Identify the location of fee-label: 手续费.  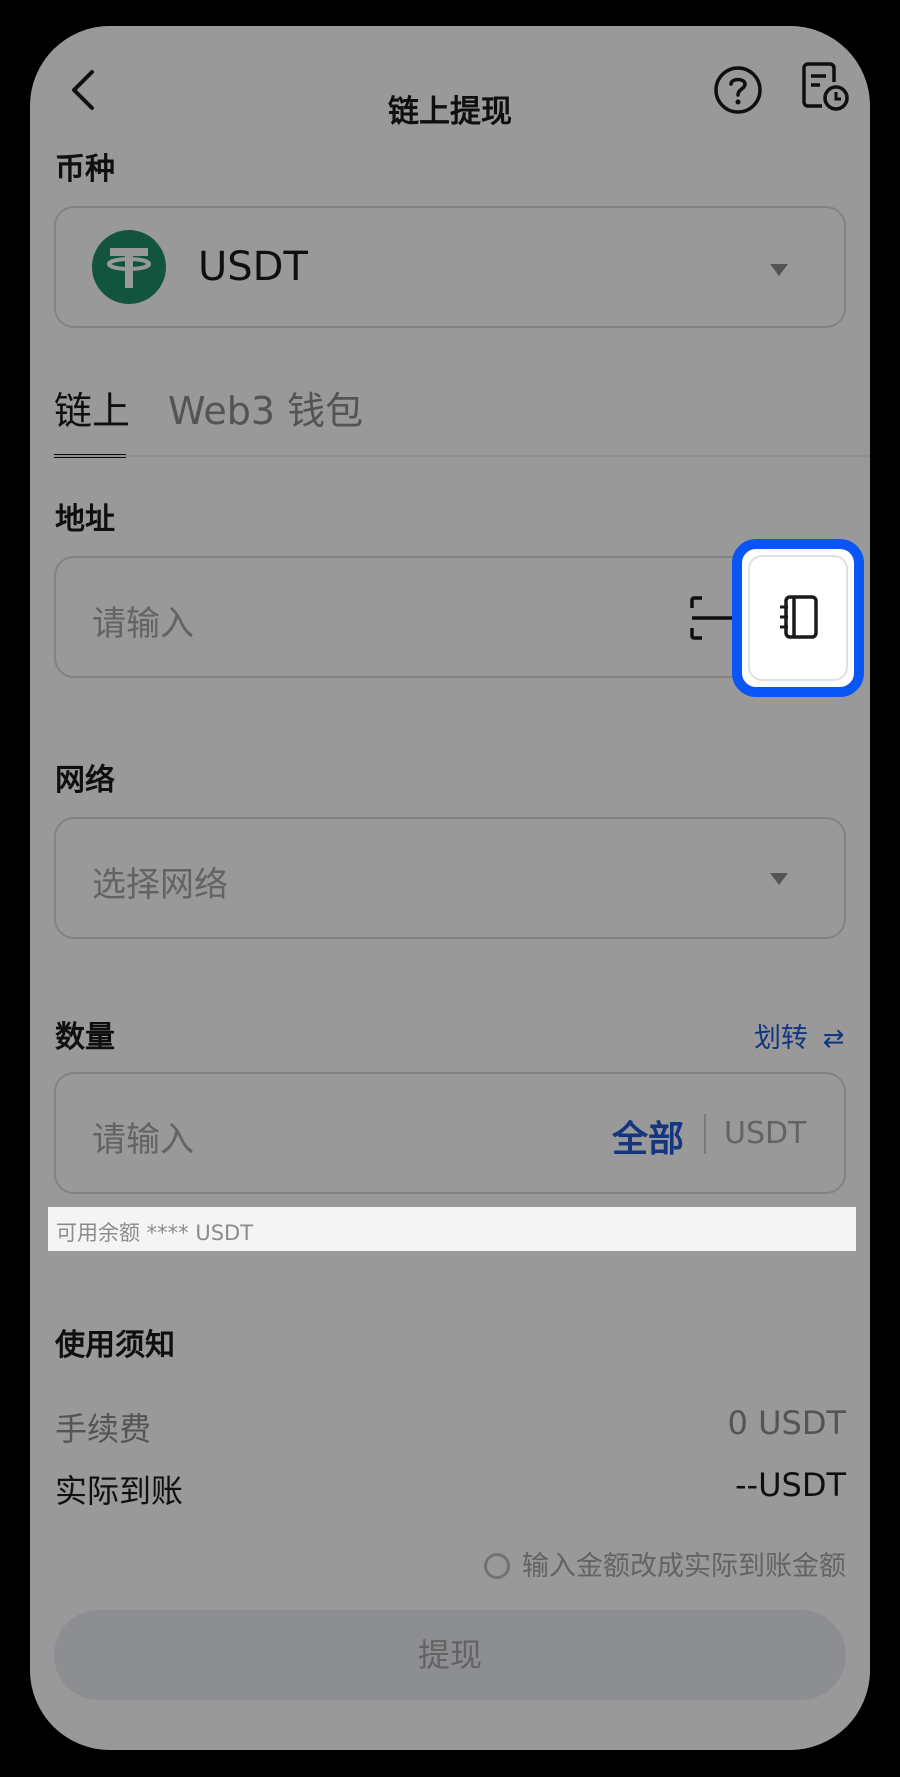
(103, 1429).